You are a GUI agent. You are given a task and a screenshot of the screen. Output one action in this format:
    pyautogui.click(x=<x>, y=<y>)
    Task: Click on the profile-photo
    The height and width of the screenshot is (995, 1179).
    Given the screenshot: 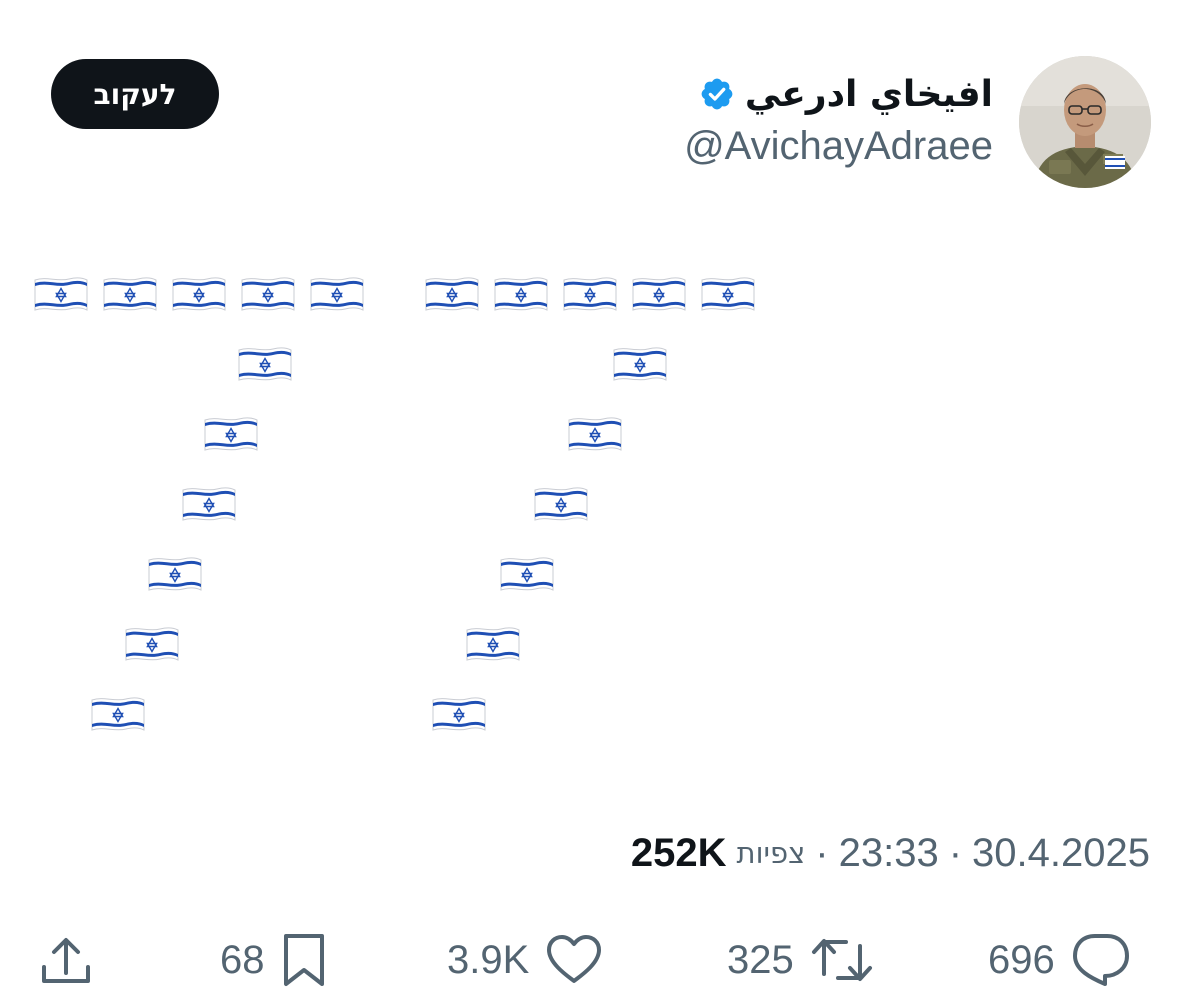 What is the action you would take?
    pyautogui.click(x=1085, y=122)
    